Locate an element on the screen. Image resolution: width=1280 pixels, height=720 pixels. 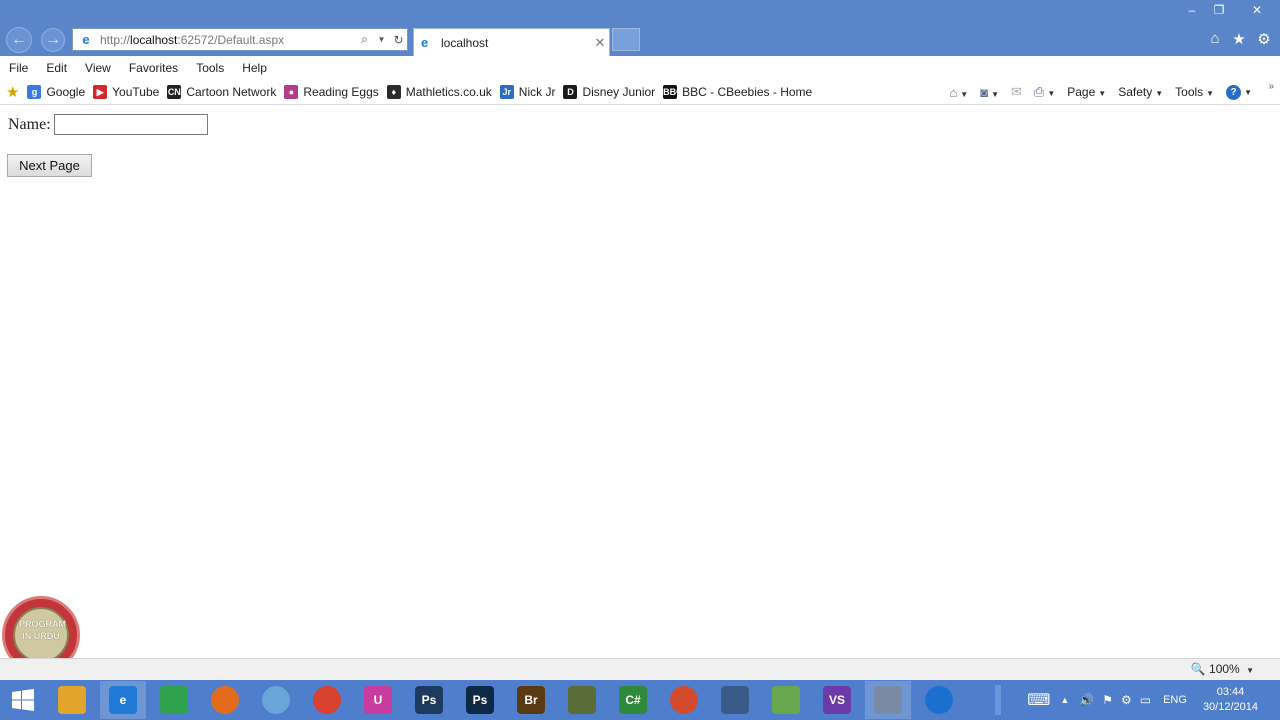
taskbar-store is located at coordinates (174, 700).